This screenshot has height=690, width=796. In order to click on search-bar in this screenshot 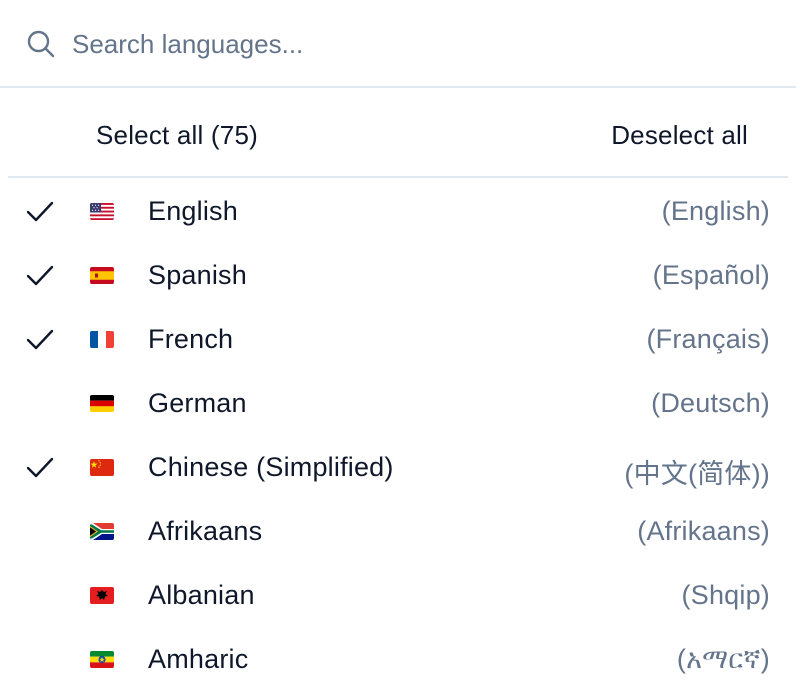, I will do `click(398, 44)`.